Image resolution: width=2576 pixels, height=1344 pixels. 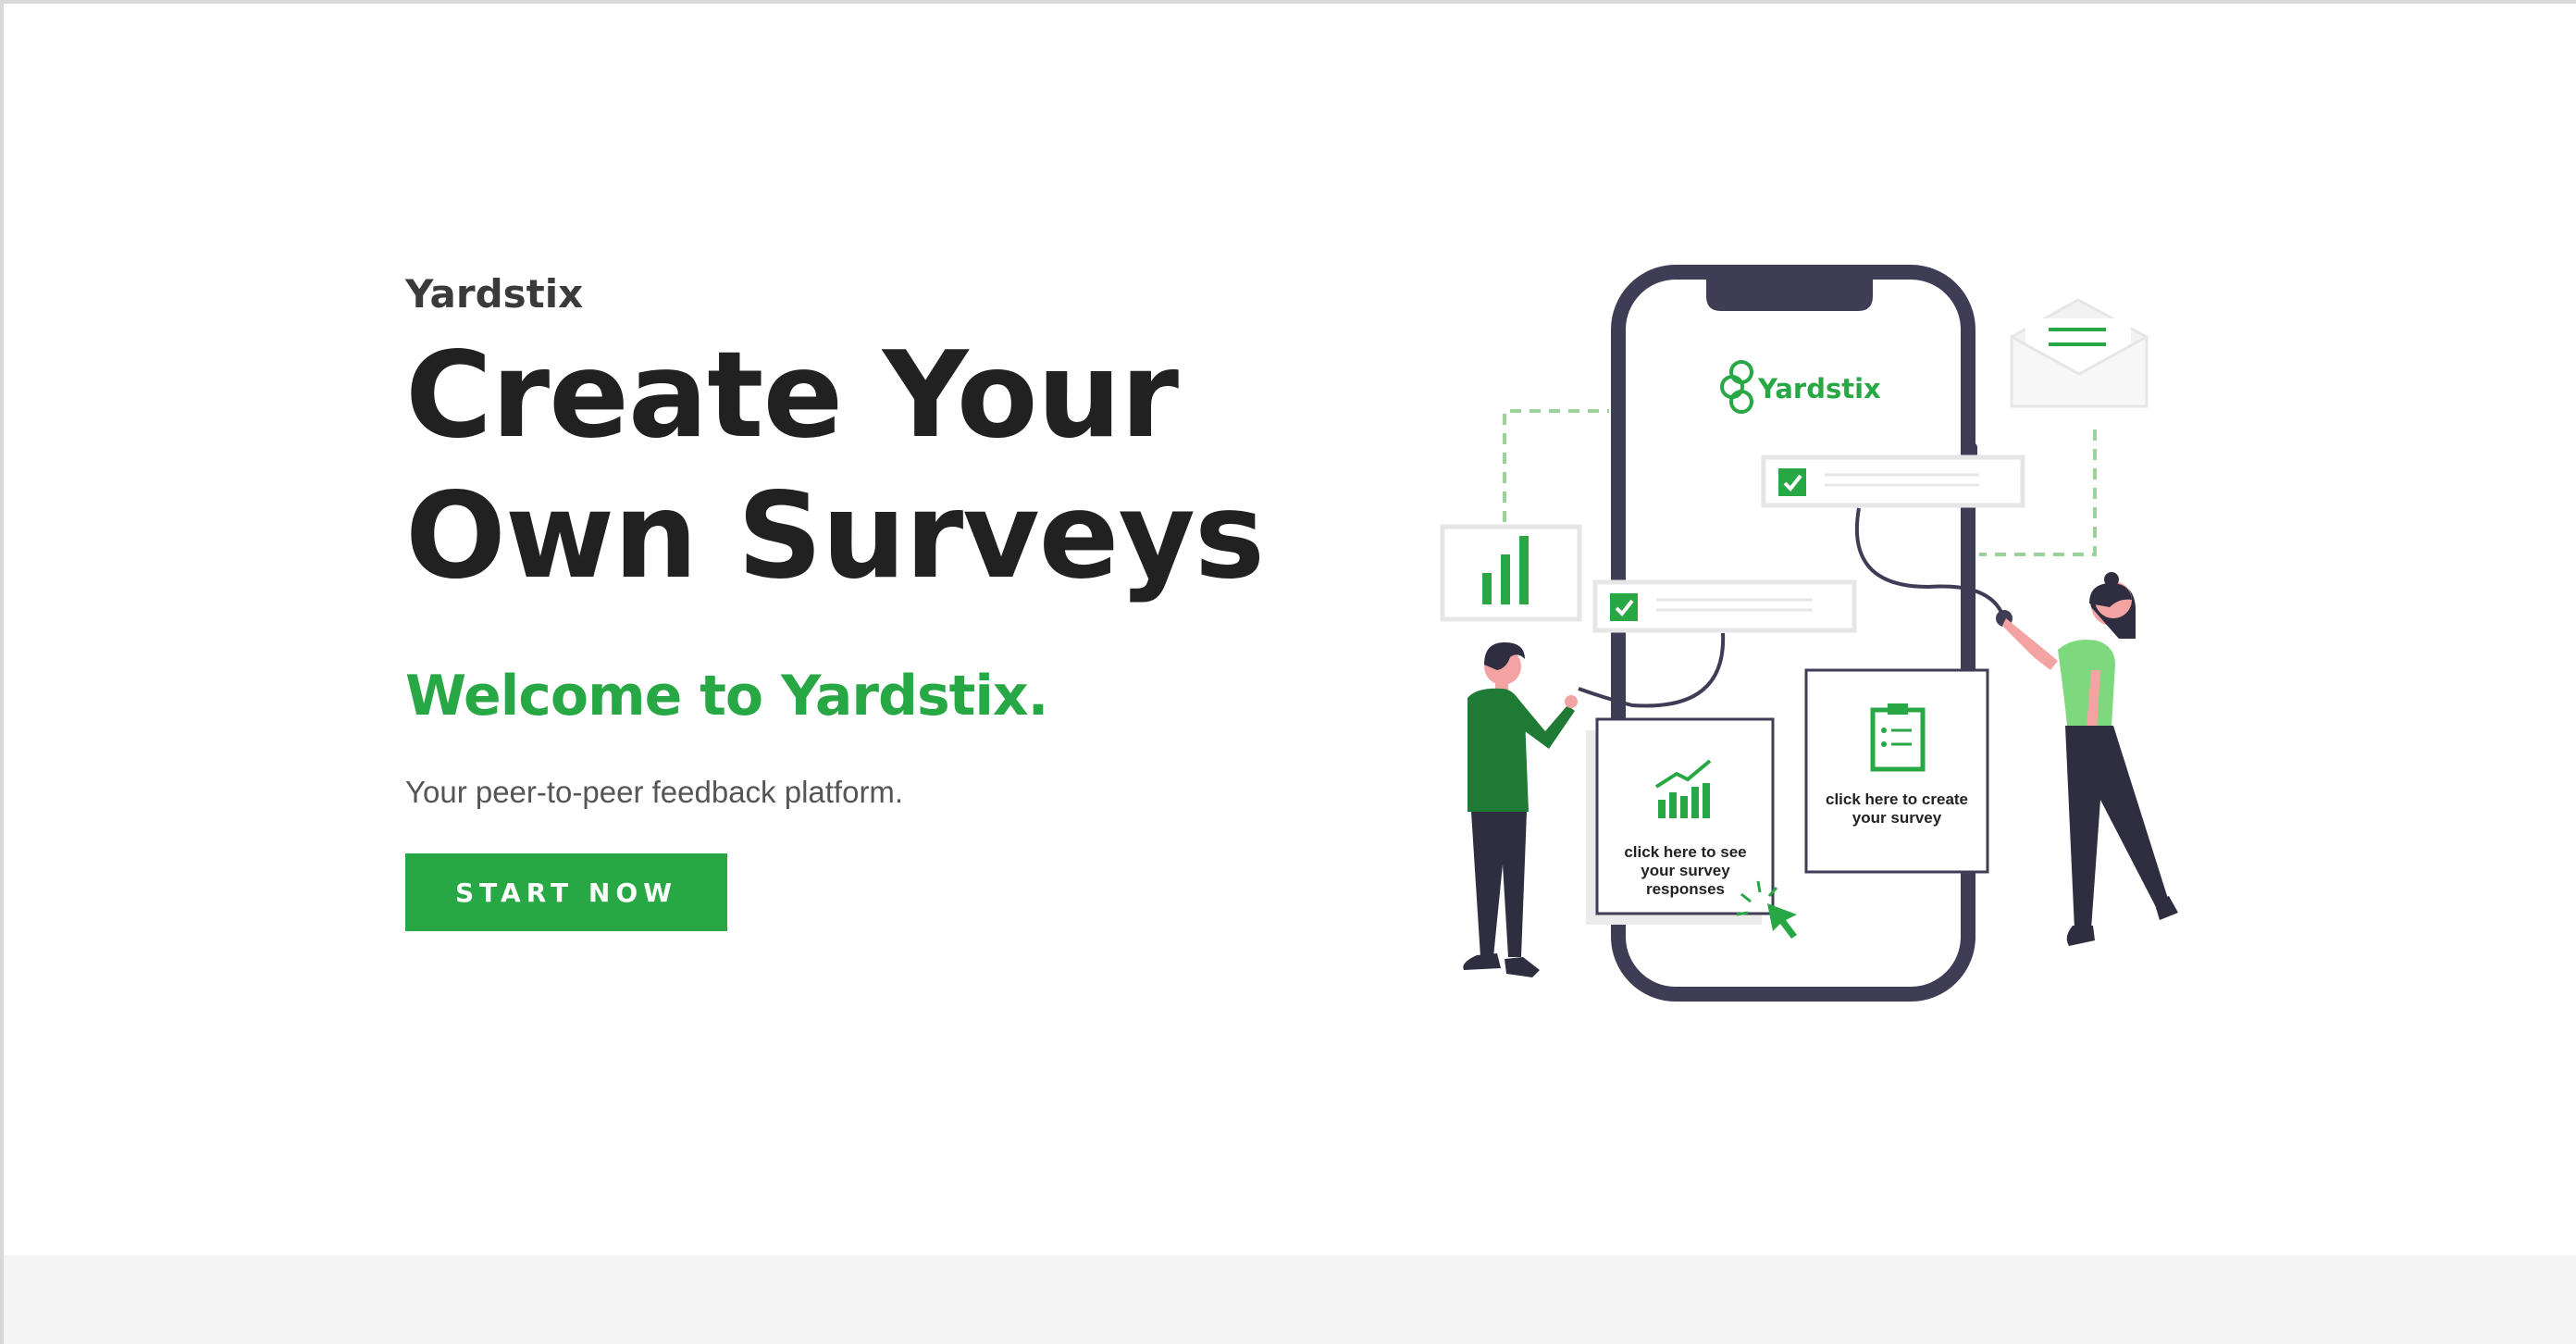 I want to click on page-title: Create Your Own Surveys, so click(x=859, y=466).